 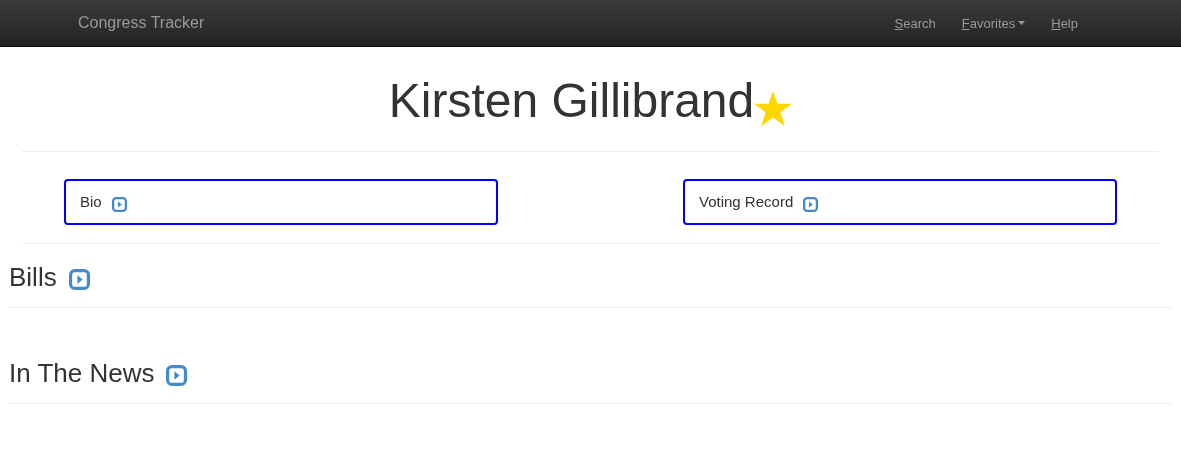 What do you see at coordinates (82, 373) in the screenshot?
I see `section-title: In The News` at bounding box center [82, 373].